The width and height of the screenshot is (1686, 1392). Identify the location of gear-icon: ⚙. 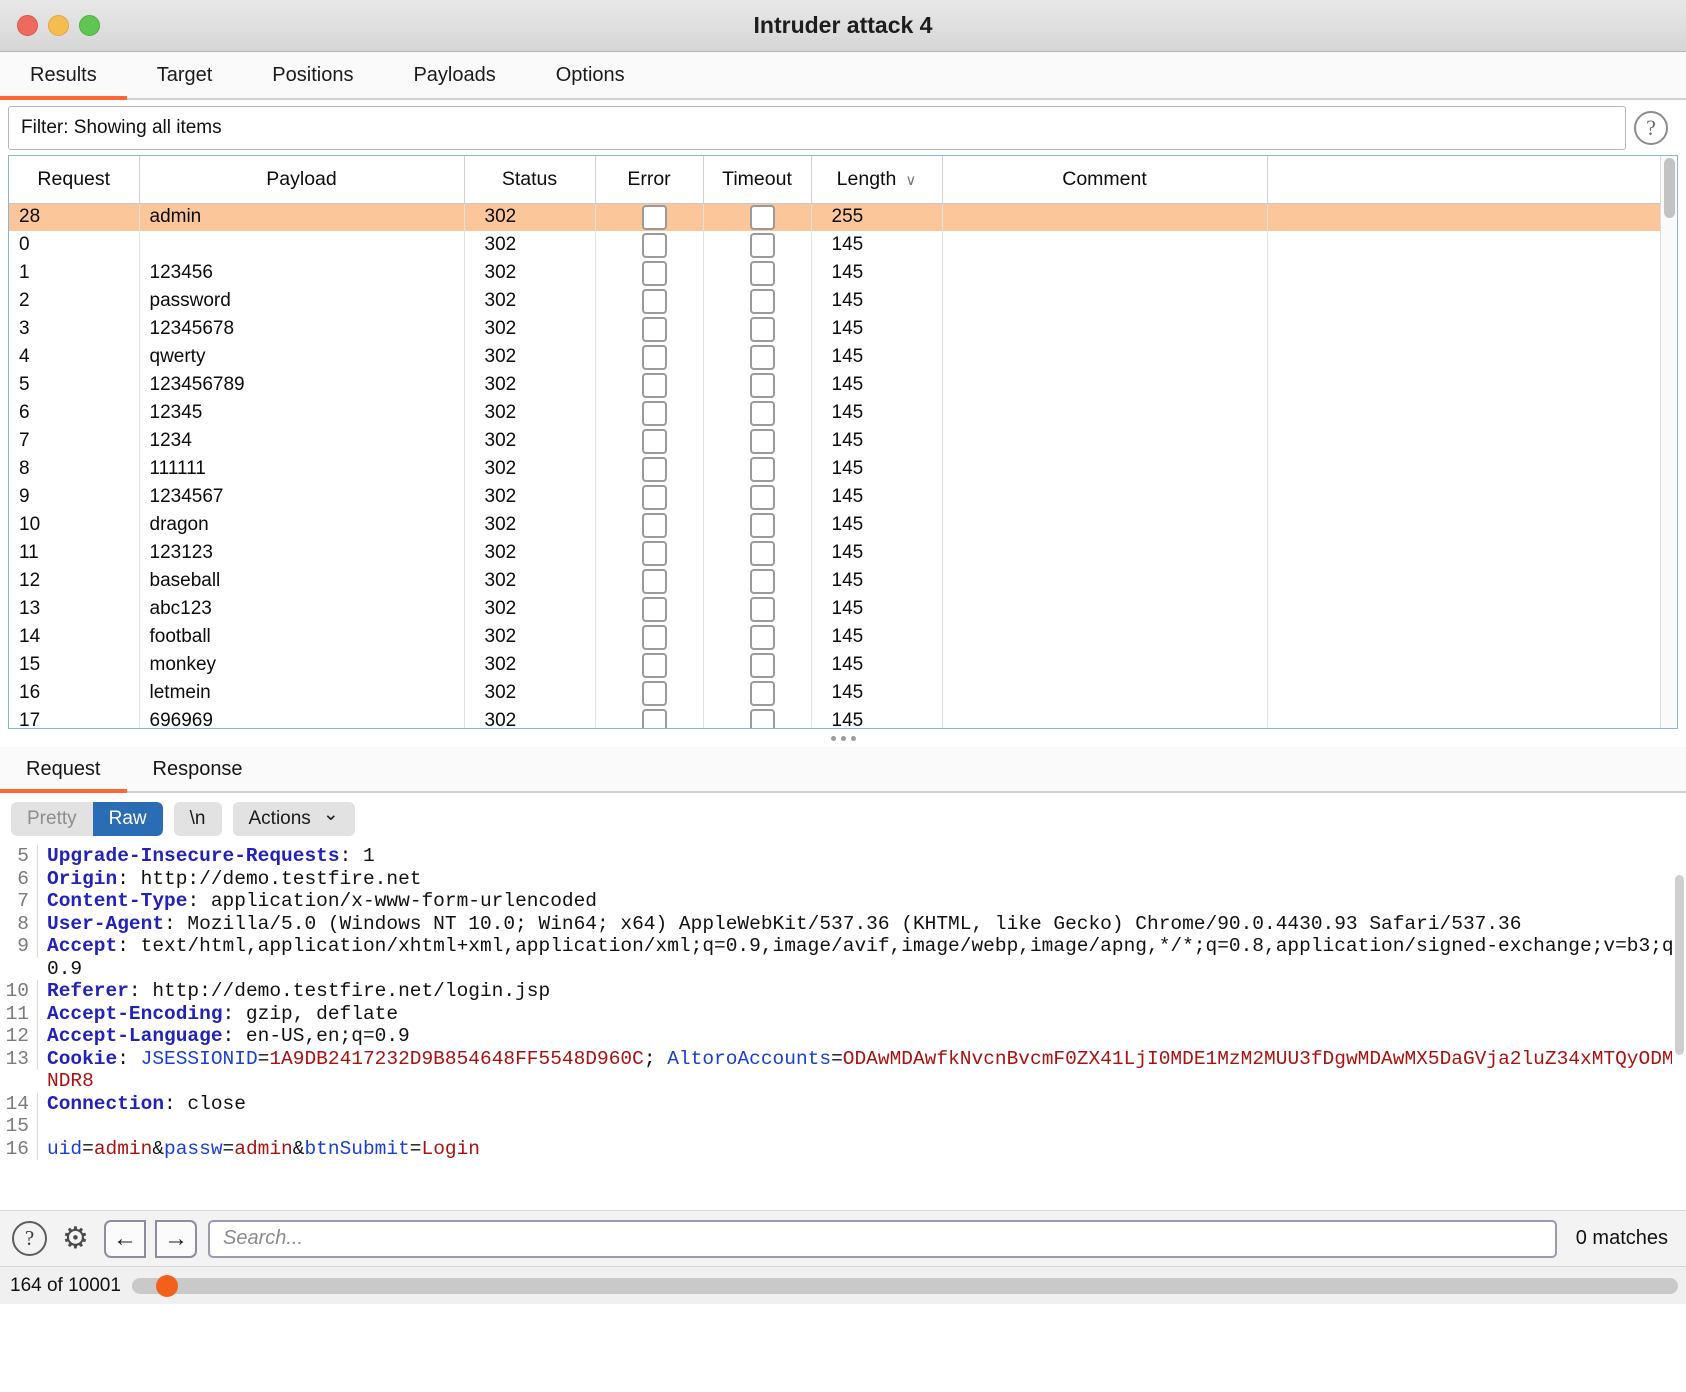
(75, 1238).